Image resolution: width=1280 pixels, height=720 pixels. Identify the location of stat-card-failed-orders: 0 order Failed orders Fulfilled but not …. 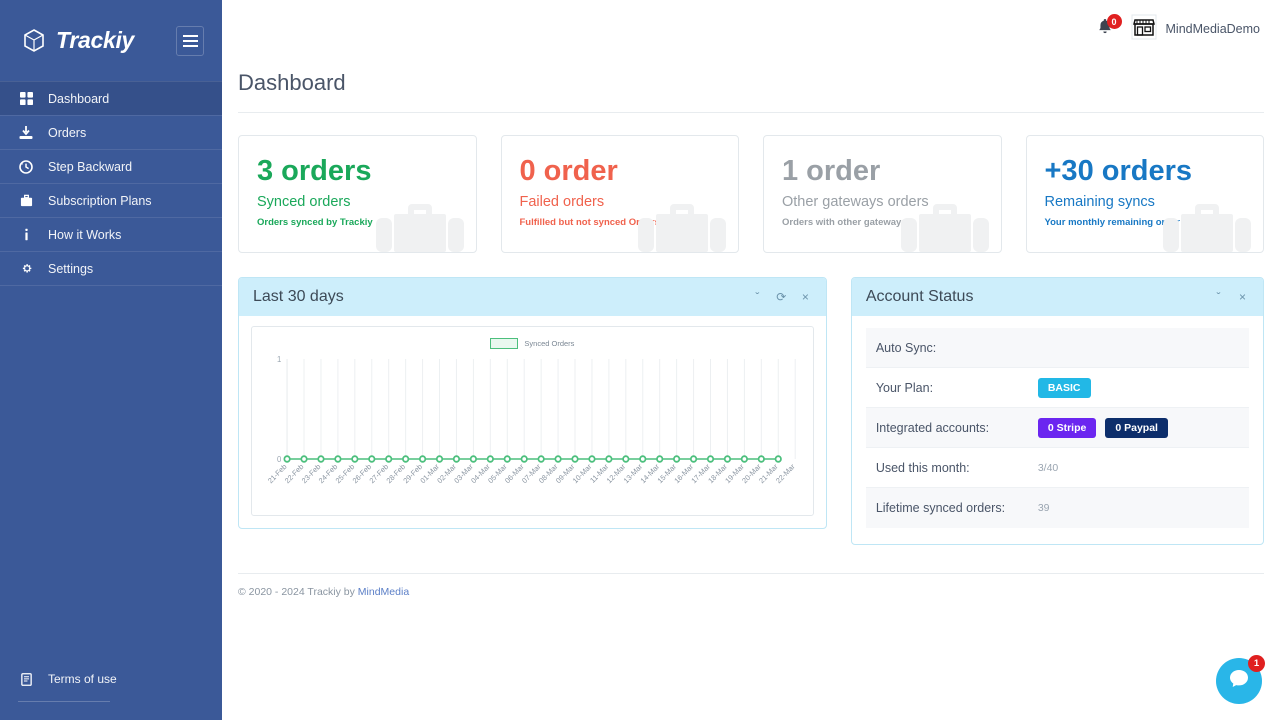
(619, 194).